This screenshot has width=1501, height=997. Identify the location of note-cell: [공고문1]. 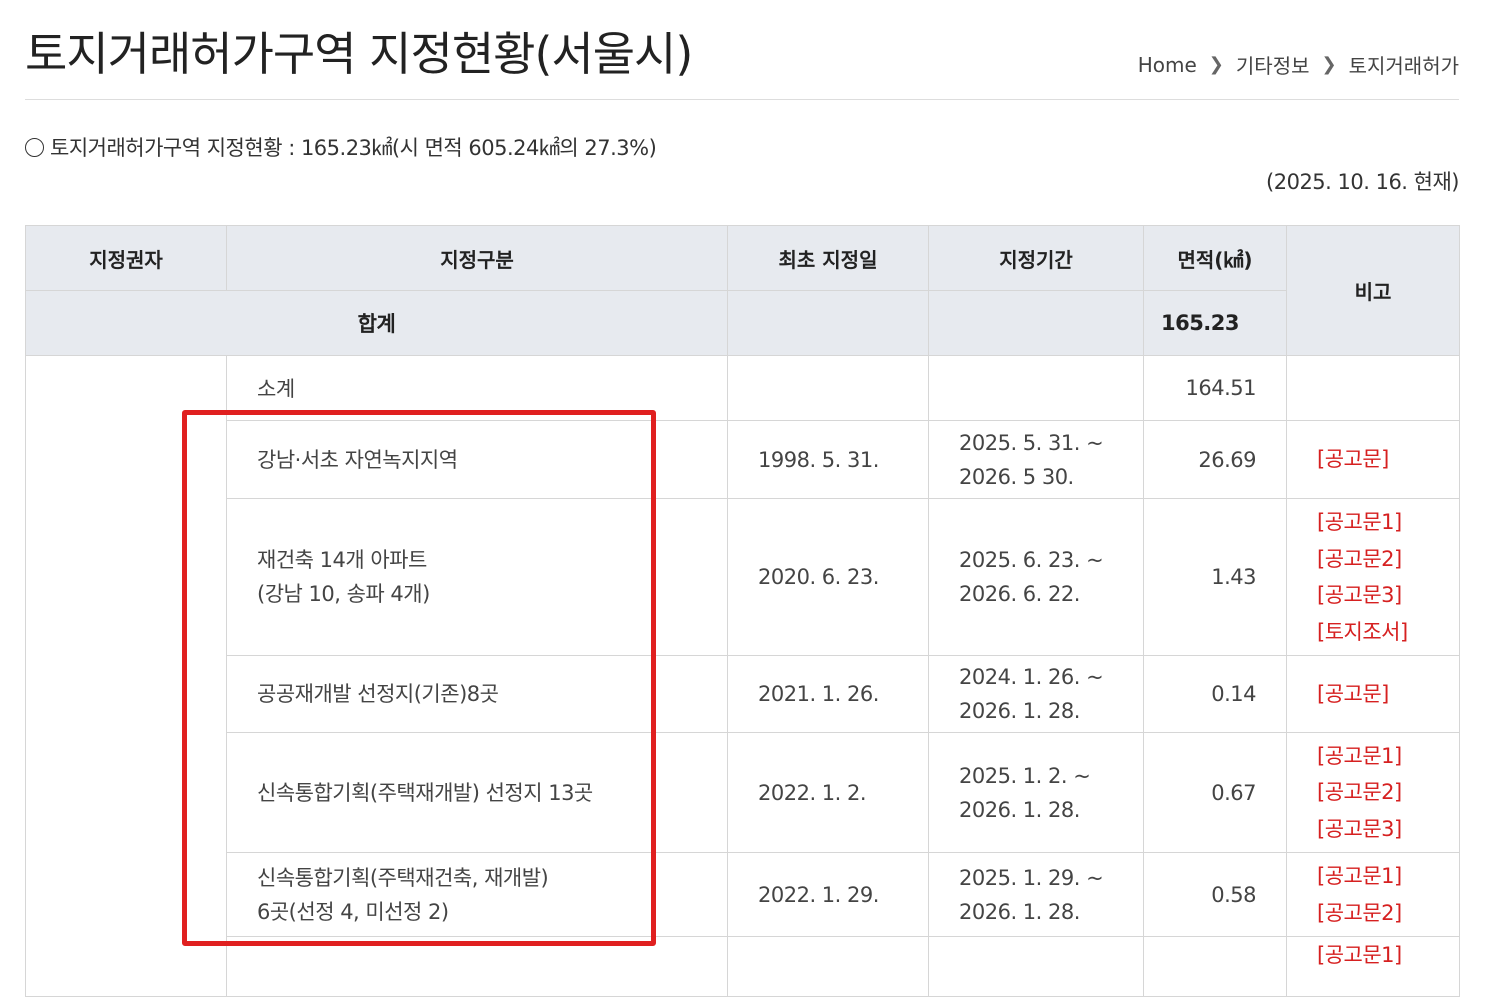
(1373, 966).